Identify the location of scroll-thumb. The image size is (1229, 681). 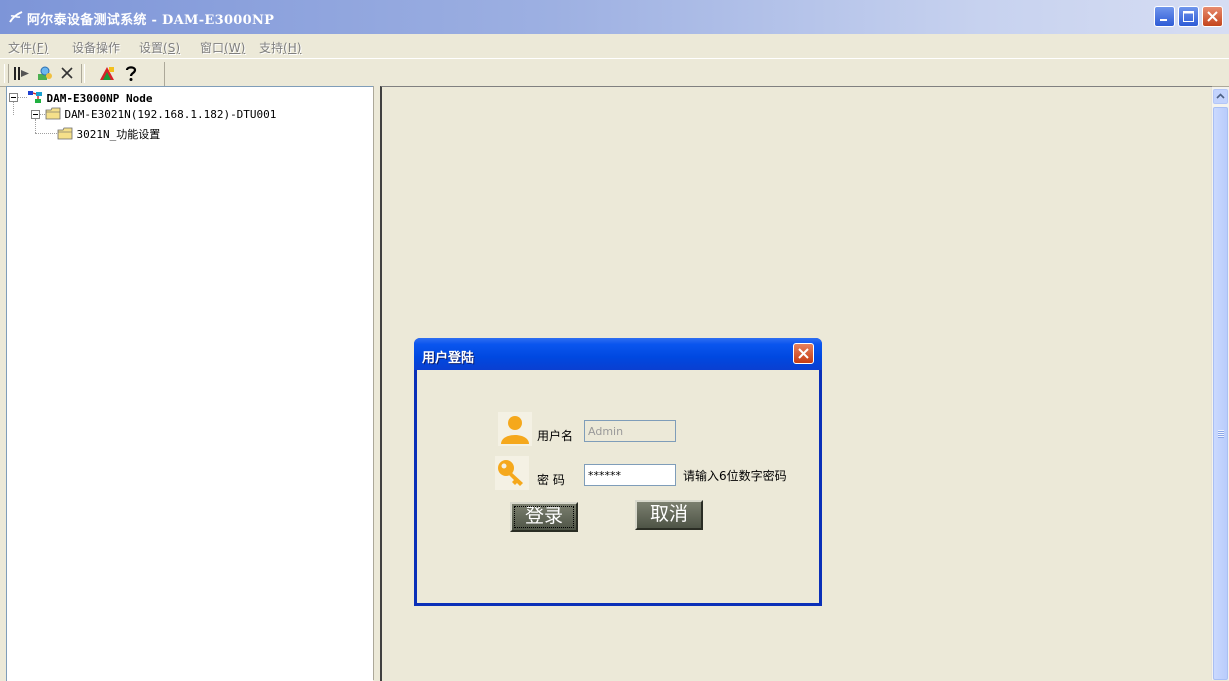
(1220, 393).